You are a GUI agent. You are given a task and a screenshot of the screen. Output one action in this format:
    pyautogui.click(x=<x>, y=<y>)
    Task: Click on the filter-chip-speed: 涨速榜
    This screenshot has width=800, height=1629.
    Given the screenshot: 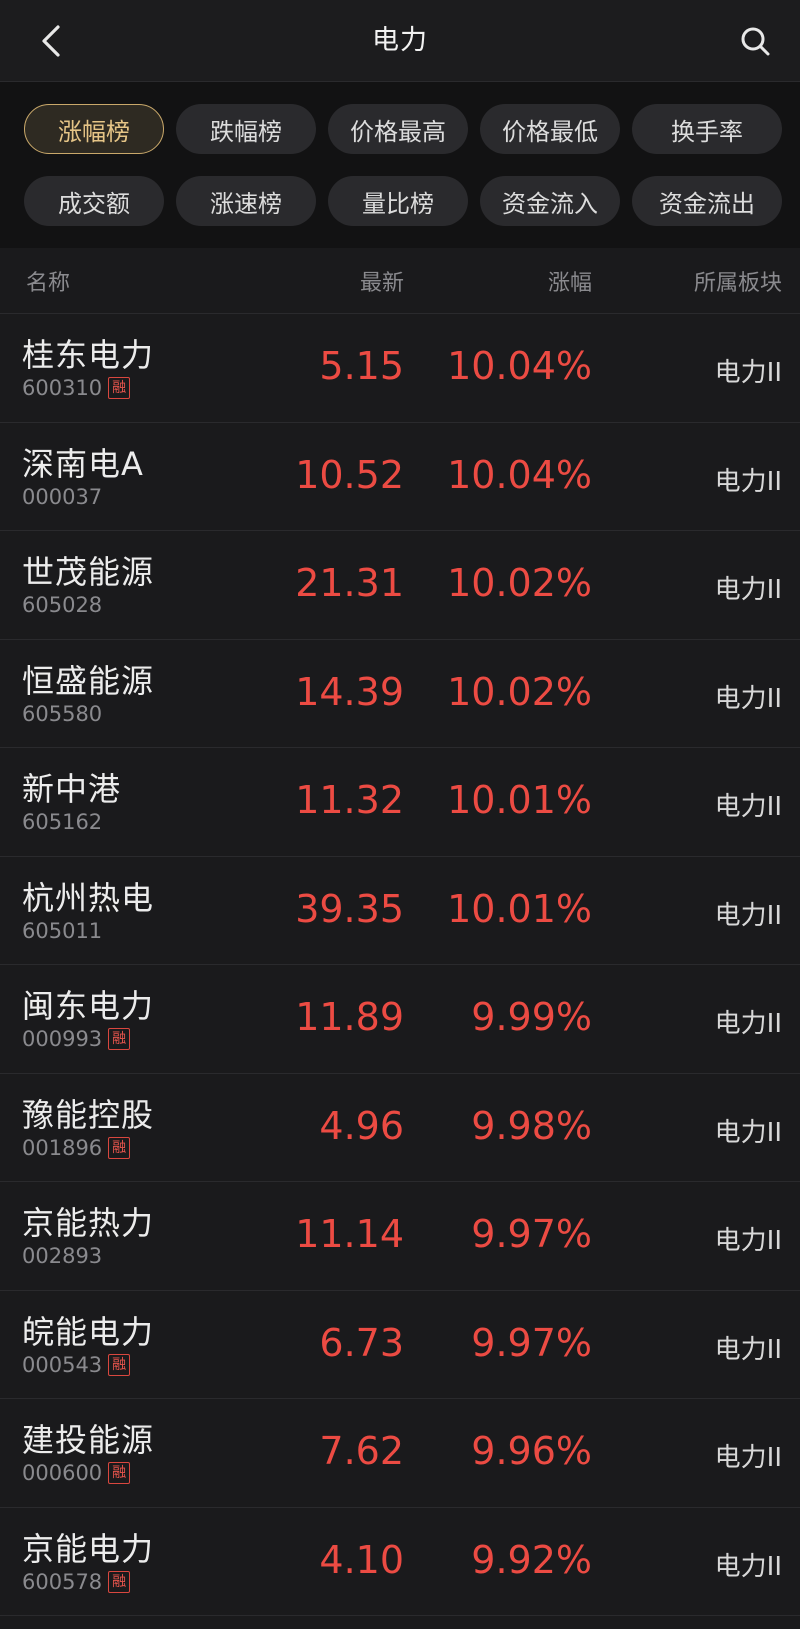 What is the action you would take?
    pyautogui.click(x=246, y=201)
    